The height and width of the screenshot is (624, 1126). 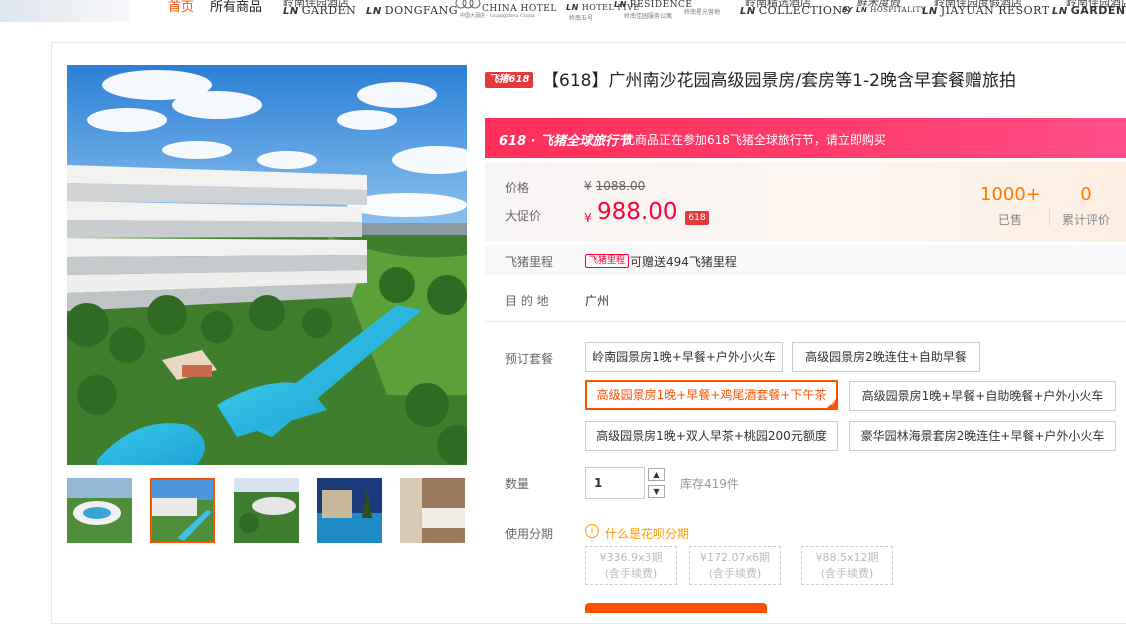 I want to click on quantity-label: 数量, so click(x=517, y=484).